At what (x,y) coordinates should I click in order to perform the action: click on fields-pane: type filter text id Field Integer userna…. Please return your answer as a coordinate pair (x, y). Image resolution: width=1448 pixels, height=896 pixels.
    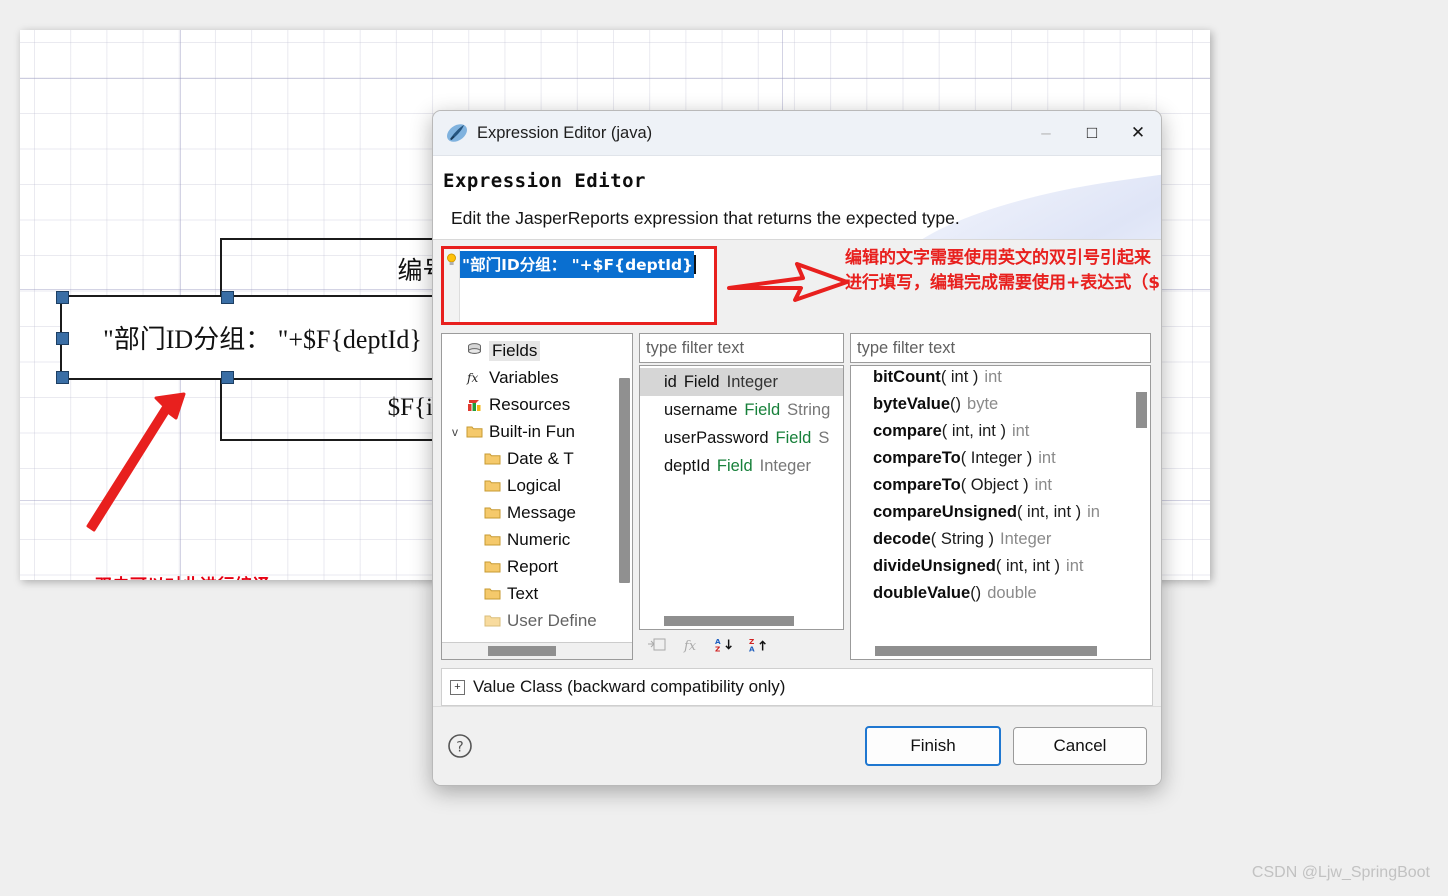
    Looking at the image, I should click on (741, 496).